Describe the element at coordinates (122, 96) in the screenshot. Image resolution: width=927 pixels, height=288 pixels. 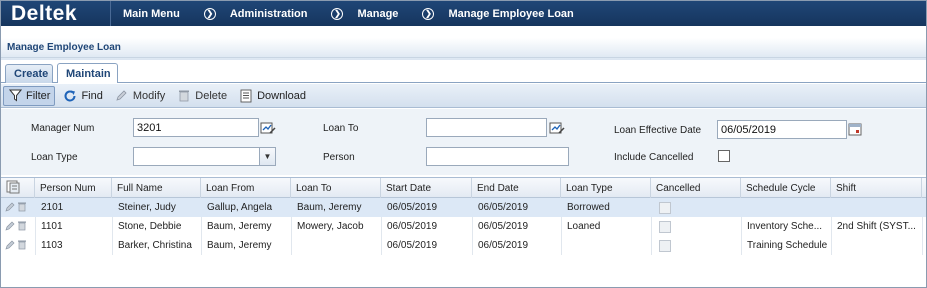
I see `pencil-icon` at that location.